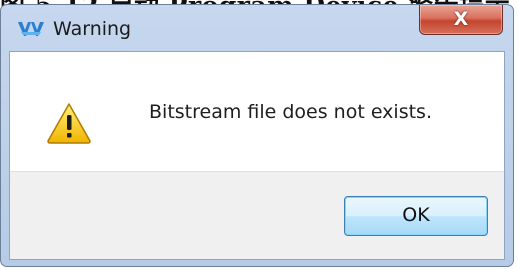  I want to click on close-icon: X, so click(461, 19).